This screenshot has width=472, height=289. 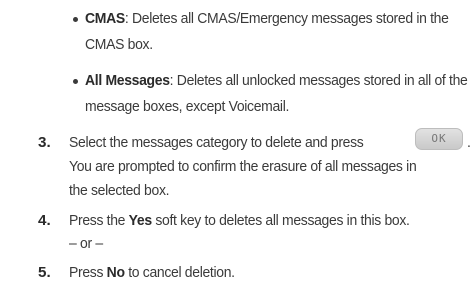 I want to click on step-4-number: 4., so click(x=44, y=220).